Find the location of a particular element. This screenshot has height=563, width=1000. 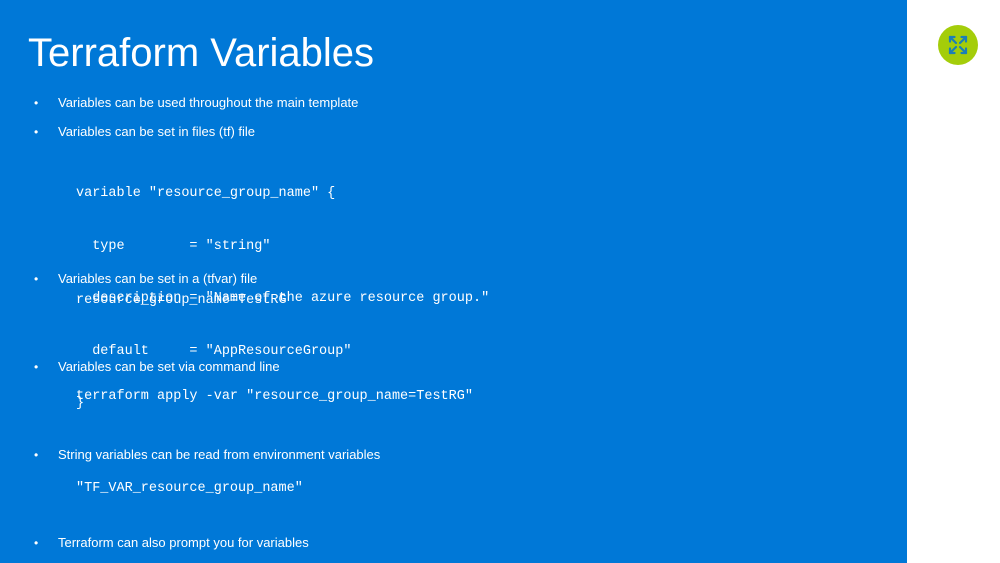

logo is located at coordinates (958, 45).